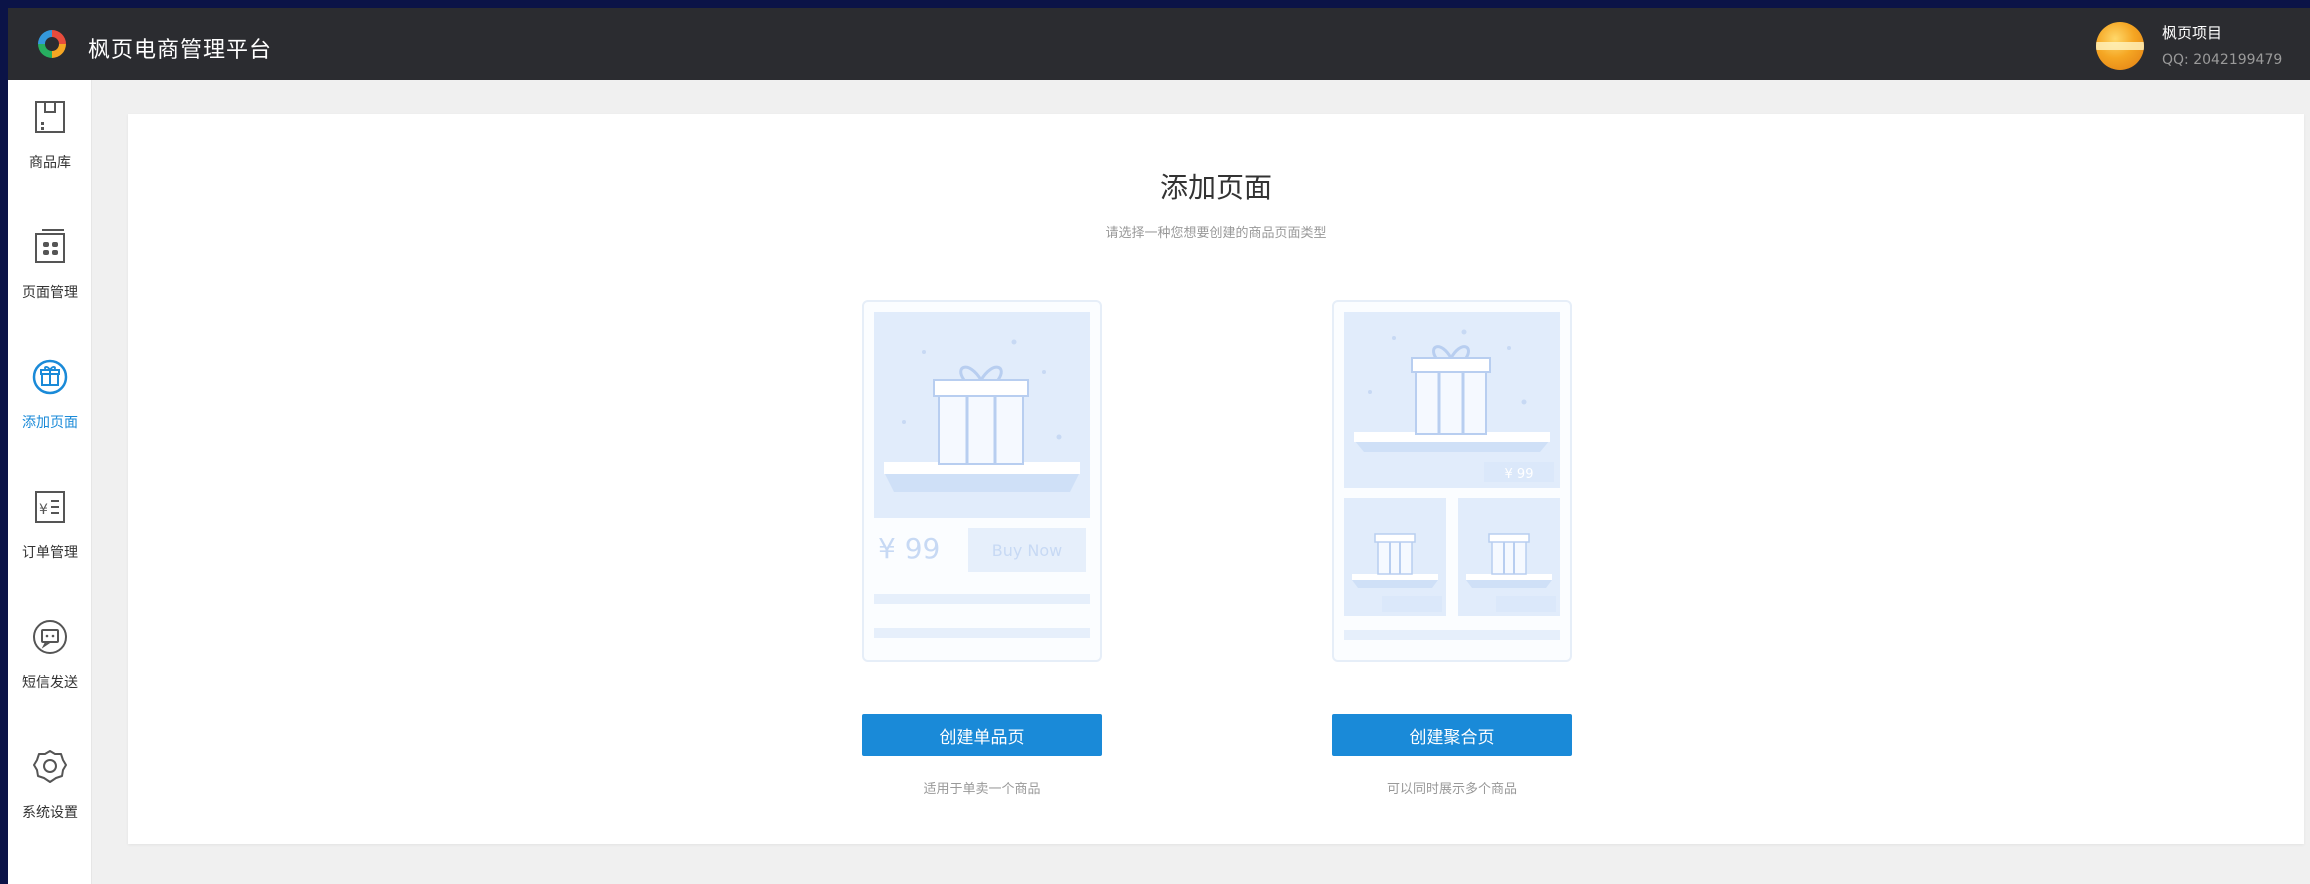 The width and height of the screenshot is (2310, 884). What do you see at coordinates (50, 553) in the screenshot?
I see `sidebar-item-label: 订单管理` at bounding box center [50, 553].